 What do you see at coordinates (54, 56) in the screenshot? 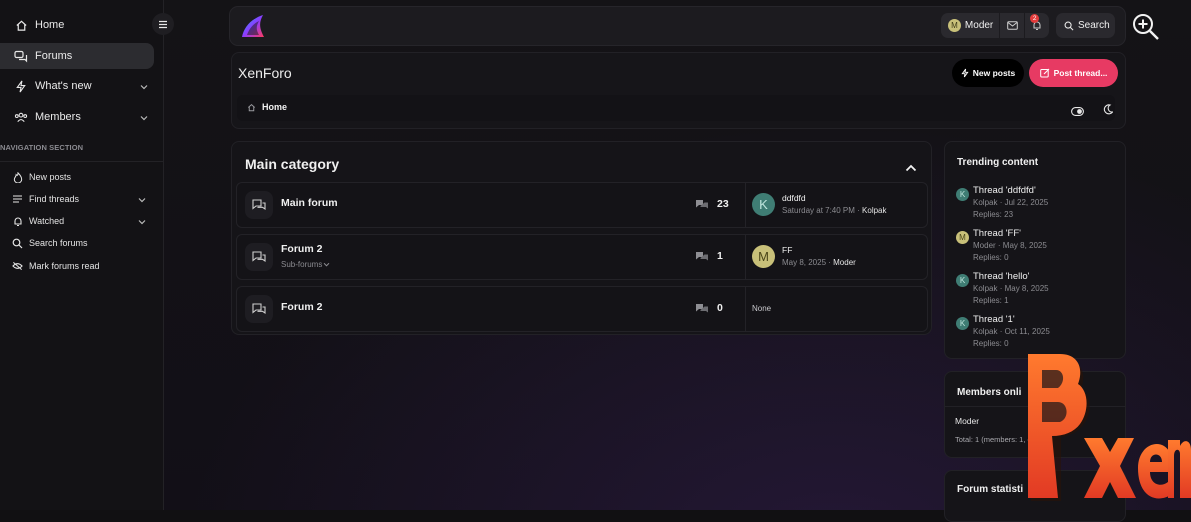
I see `sidebar-item-label: Forums` at bounding box center [54, 56].